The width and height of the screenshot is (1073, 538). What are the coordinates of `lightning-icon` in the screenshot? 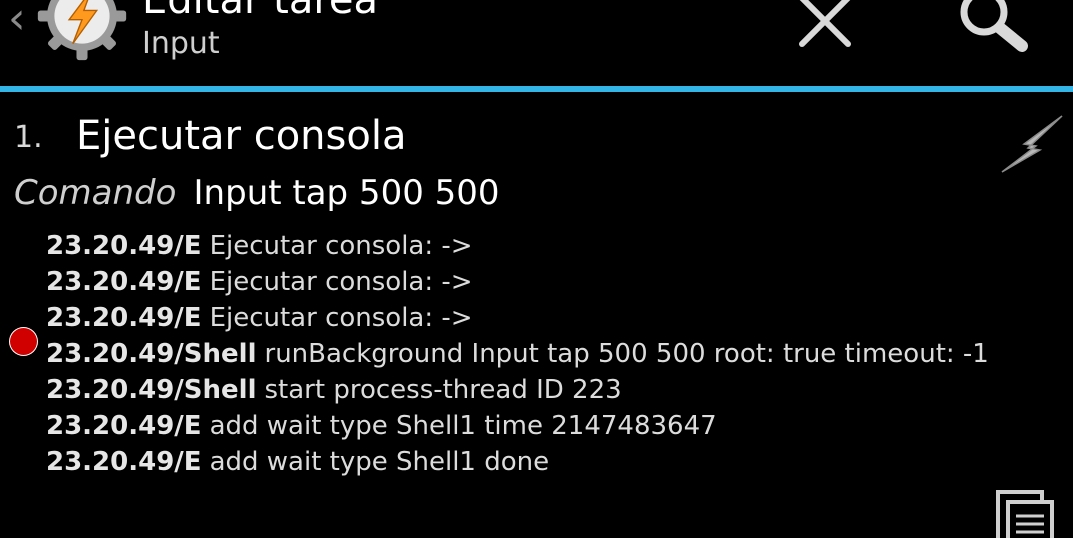 It's located at (1031, 145).